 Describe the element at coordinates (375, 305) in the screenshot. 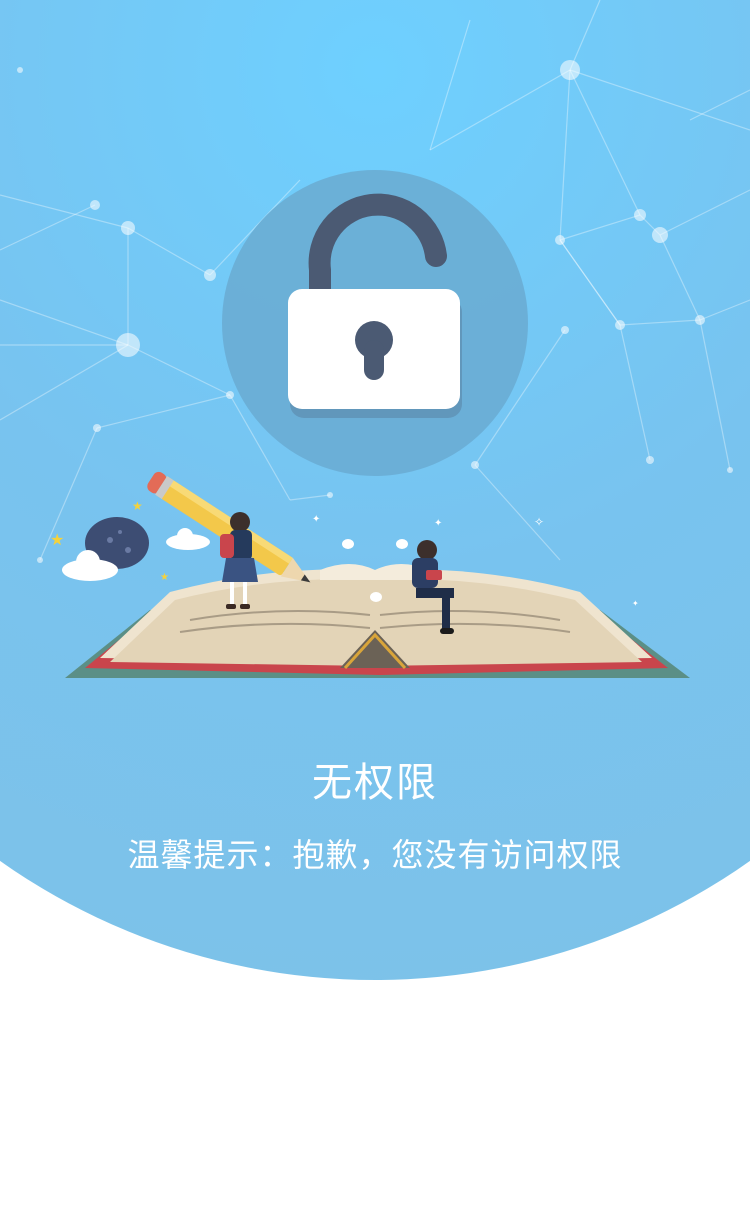

I see `unlocked-padlock-icon` at that location.